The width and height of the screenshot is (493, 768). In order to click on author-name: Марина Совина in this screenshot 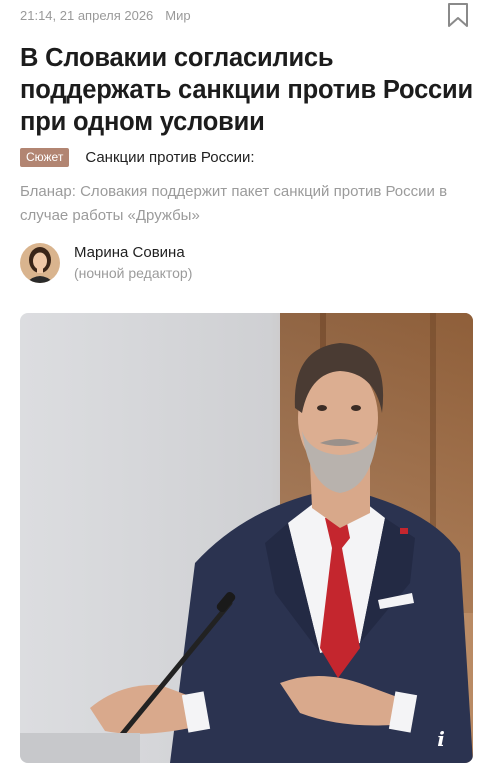, I will do `click(133, 253)`.